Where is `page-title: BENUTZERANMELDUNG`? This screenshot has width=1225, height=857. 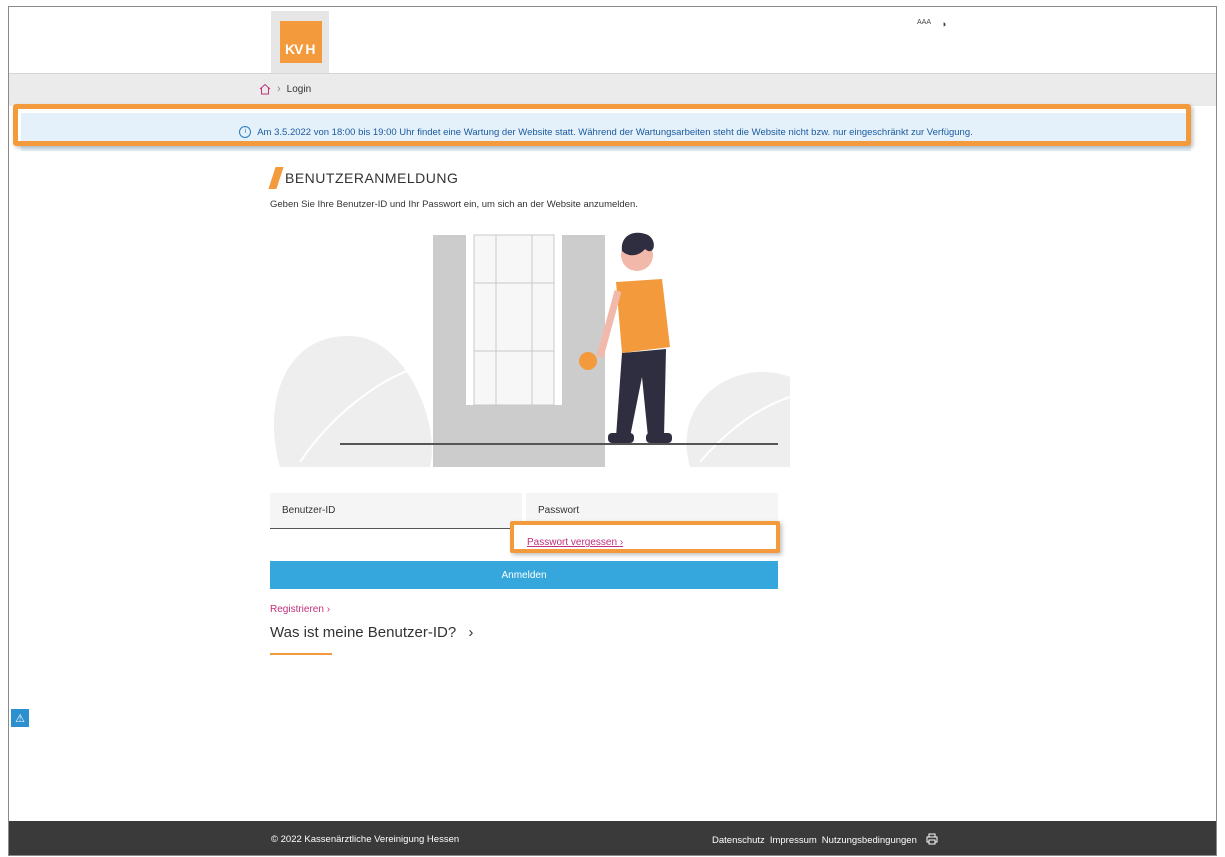 page-title: BENUTZERANMELDUNG is located at coordinates (372, 178).